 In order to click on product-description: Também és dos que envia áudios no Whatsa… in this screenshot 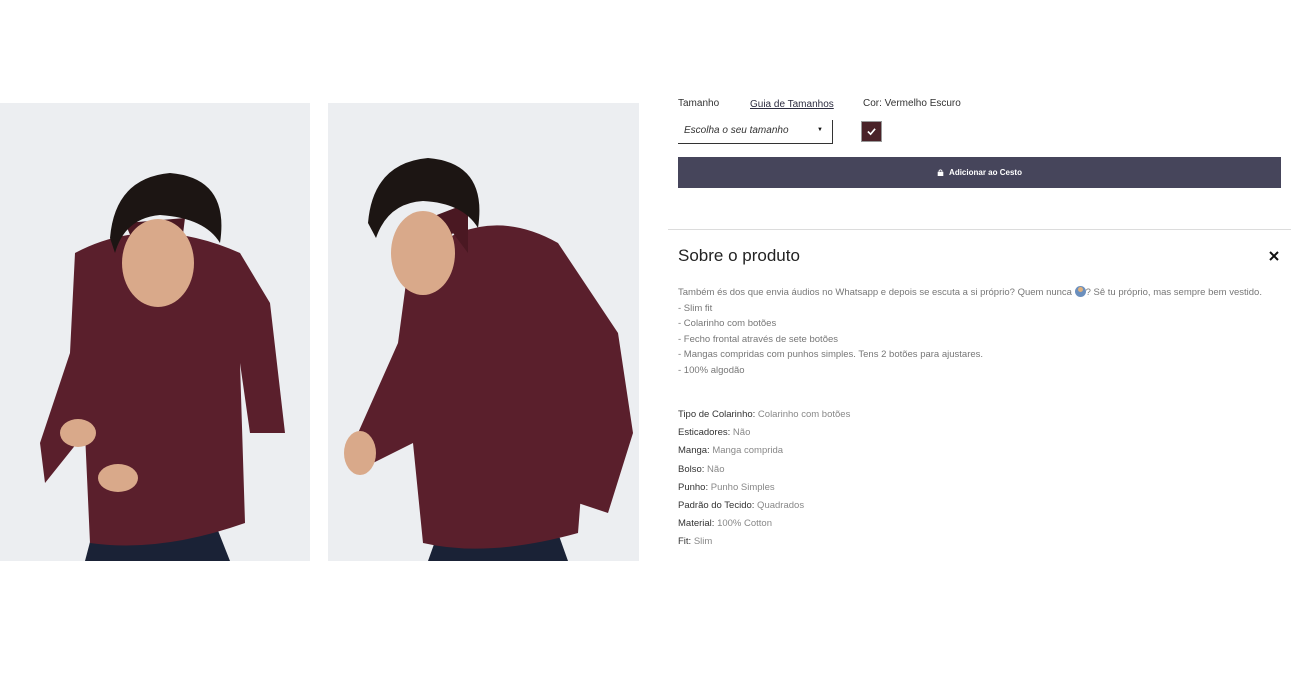, I will do `click(980, 331)`.